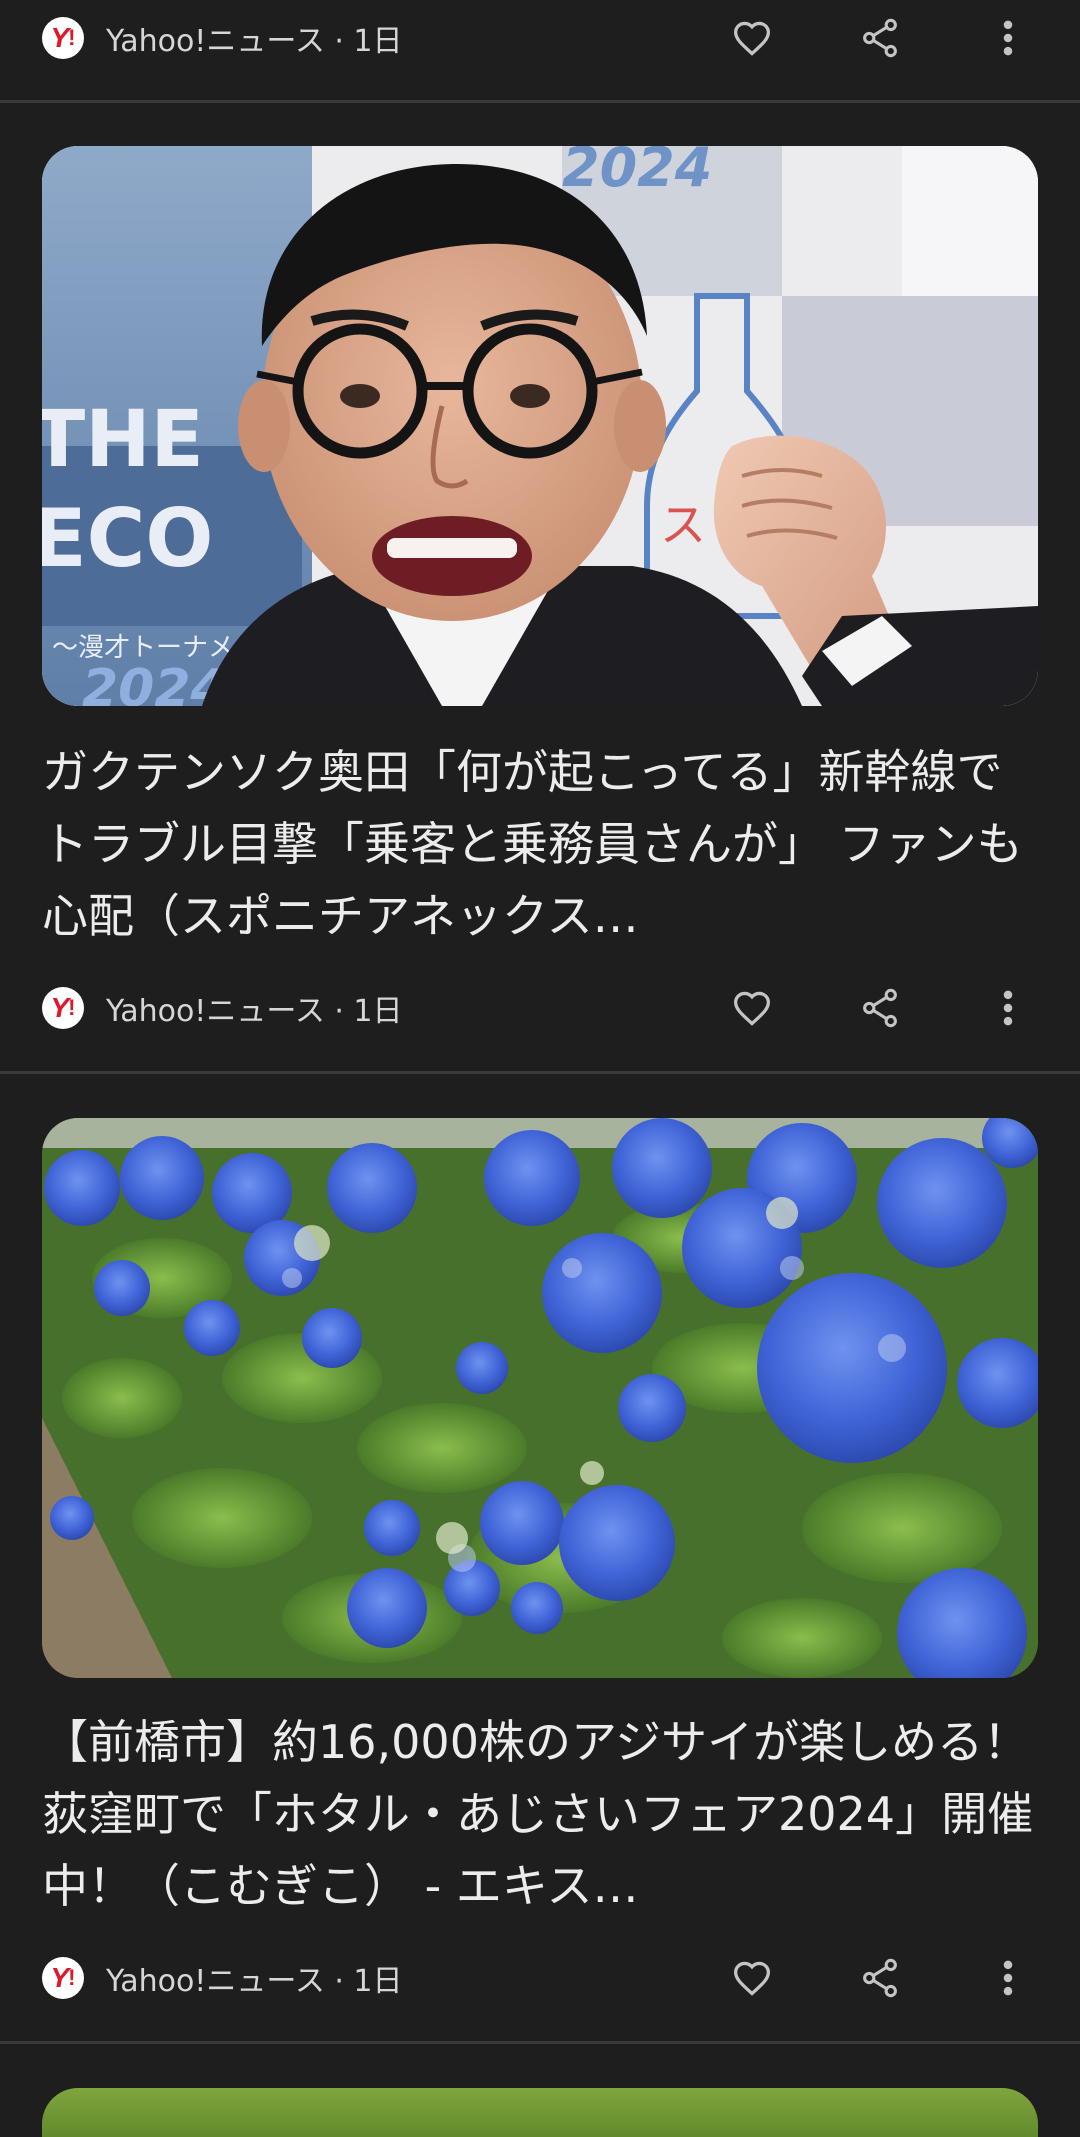 This screenshot has width=1080, height=2137. What do you see at coordinates (123, 440) in the screenshot?
I see `backdrop-text-the: THE` at bounding box center [123, 440].